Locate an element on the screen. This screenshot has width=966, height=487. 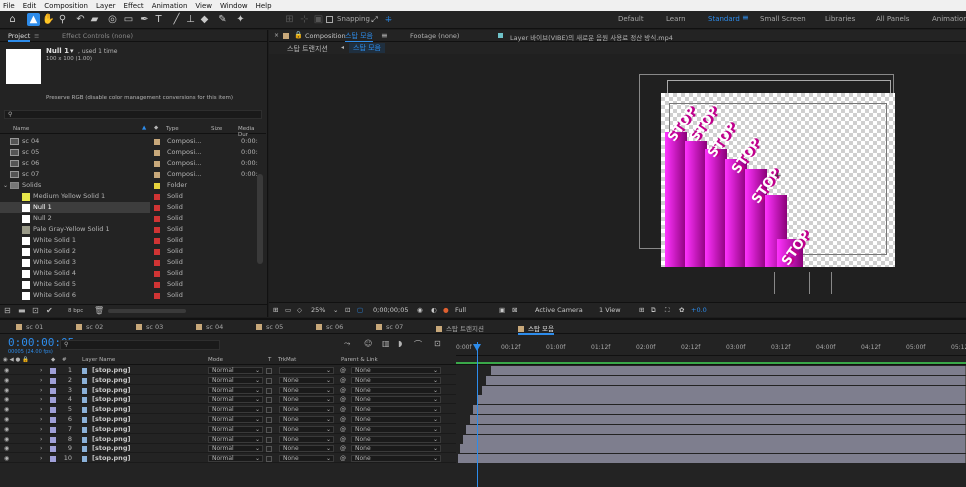
axis-local-icon: ⊞ is located at coordinates (289, 19).